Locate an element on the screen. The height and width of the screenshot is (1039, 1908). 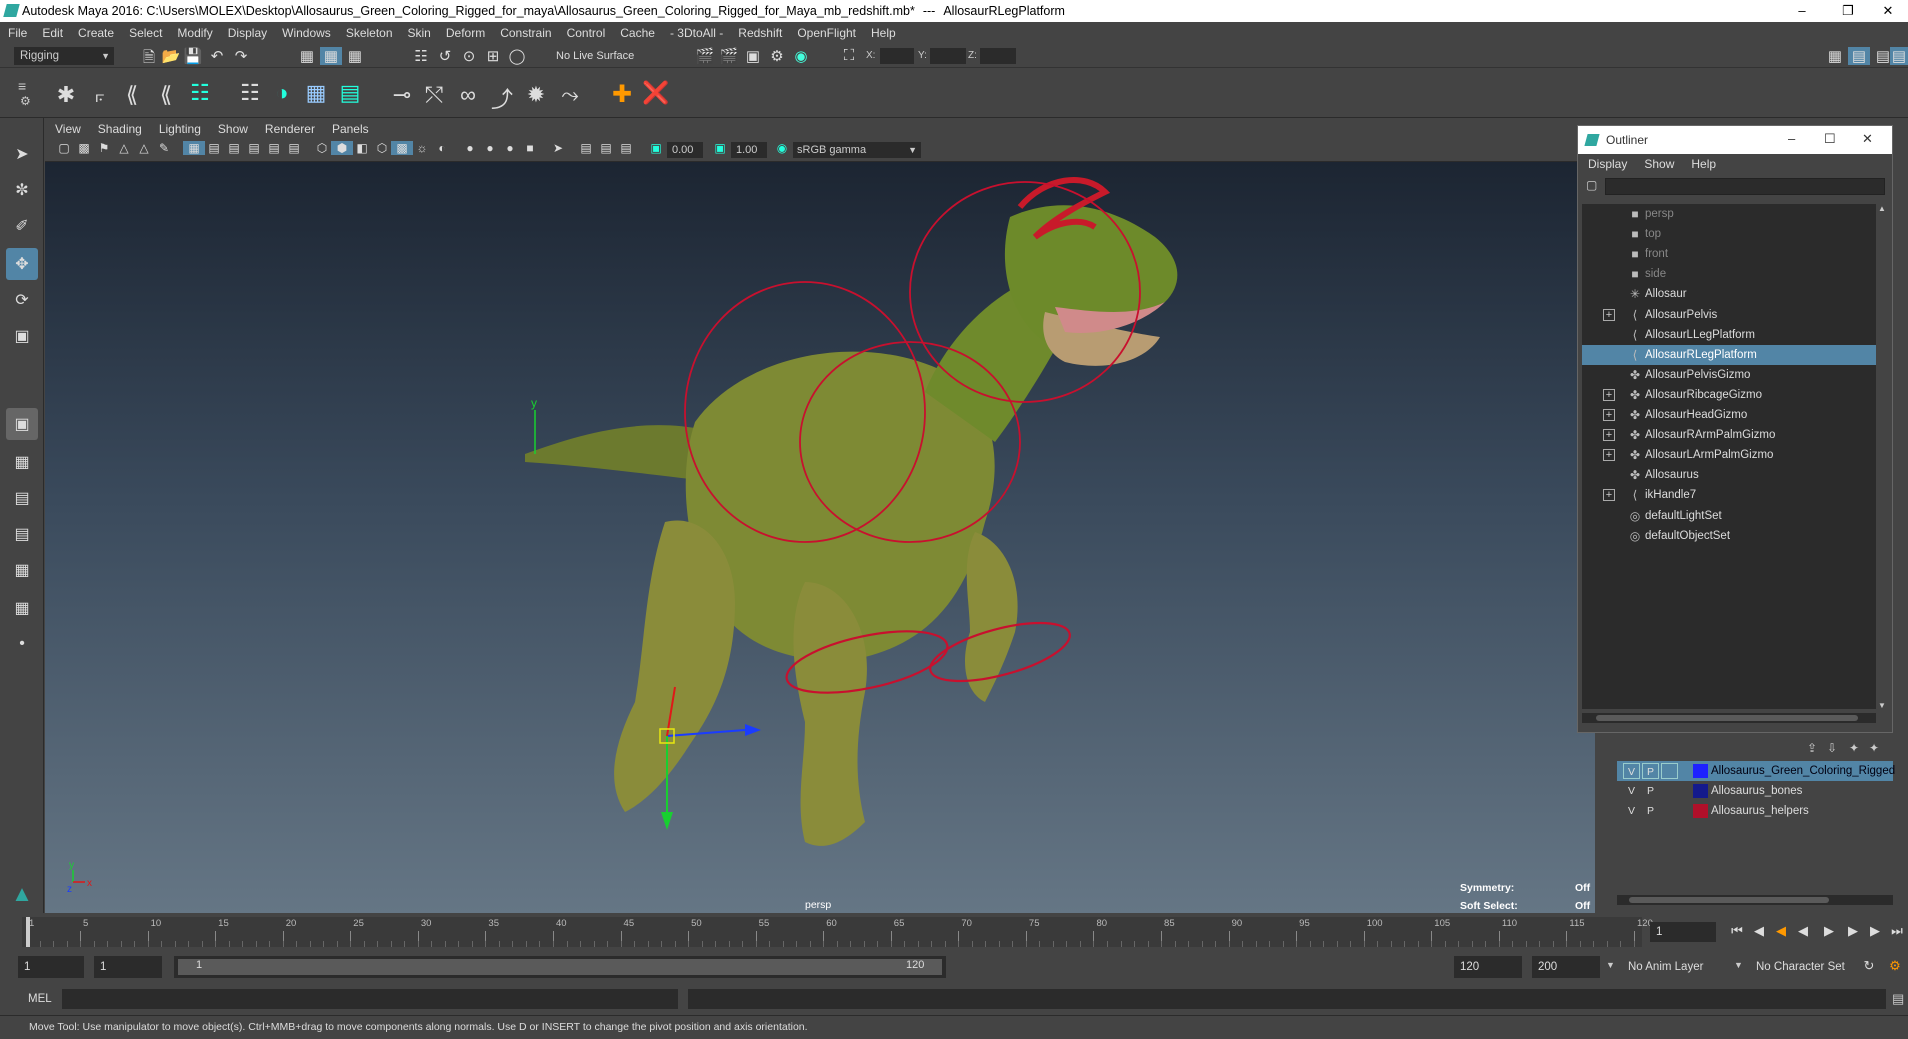
outliner-item: + ✤ AllosaurRibcageGizmo is located at coordinates (1729, 395).